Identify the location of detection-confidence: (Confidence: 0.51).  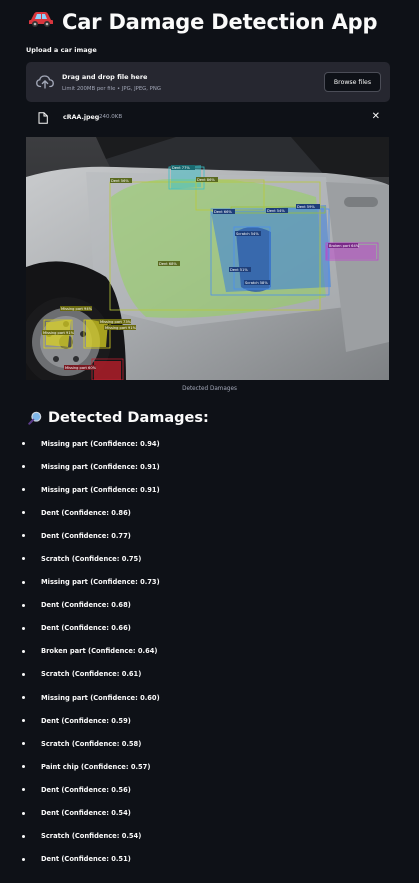
(95, 859).